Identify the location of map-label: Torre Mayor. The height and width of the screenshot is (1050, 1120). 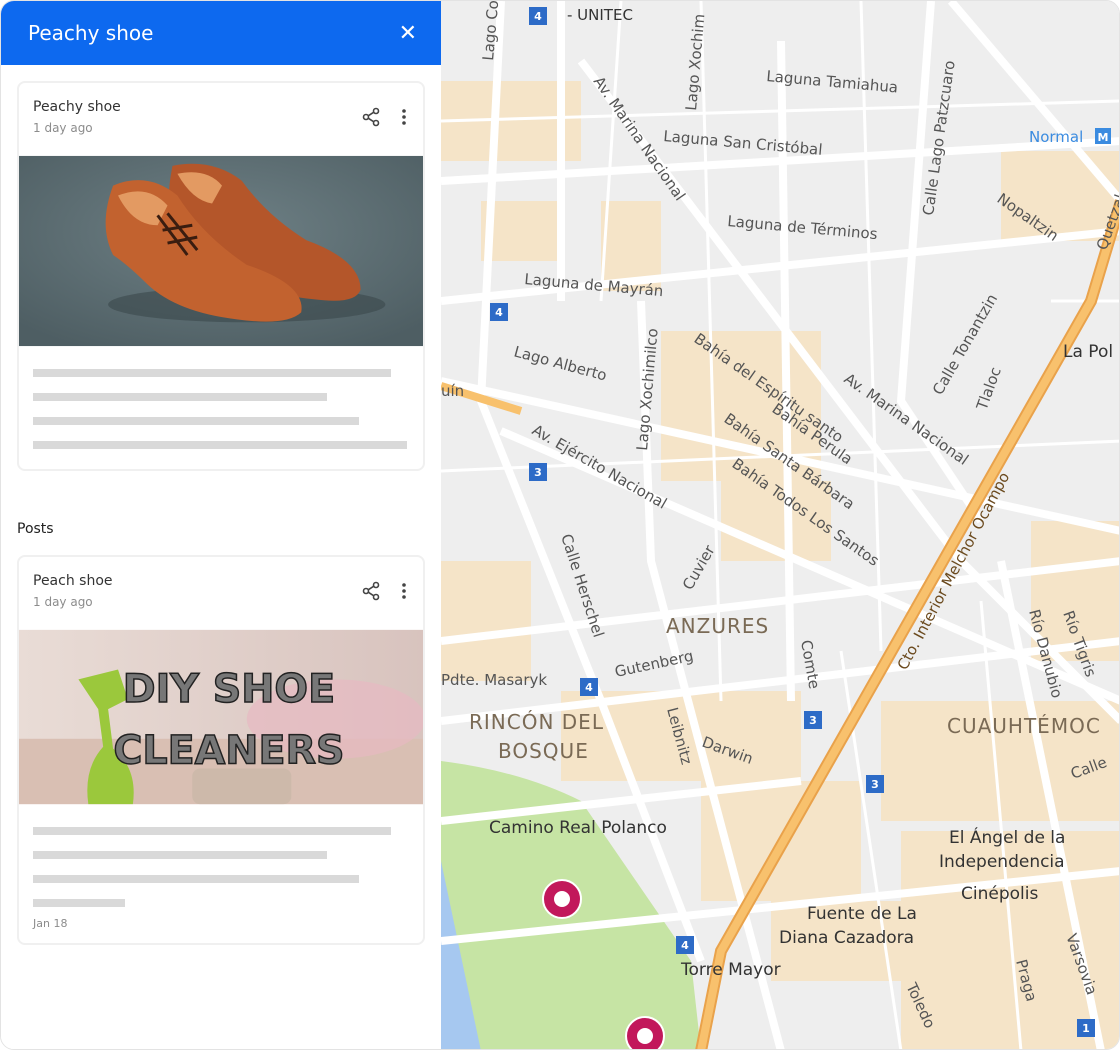
(730, 970).